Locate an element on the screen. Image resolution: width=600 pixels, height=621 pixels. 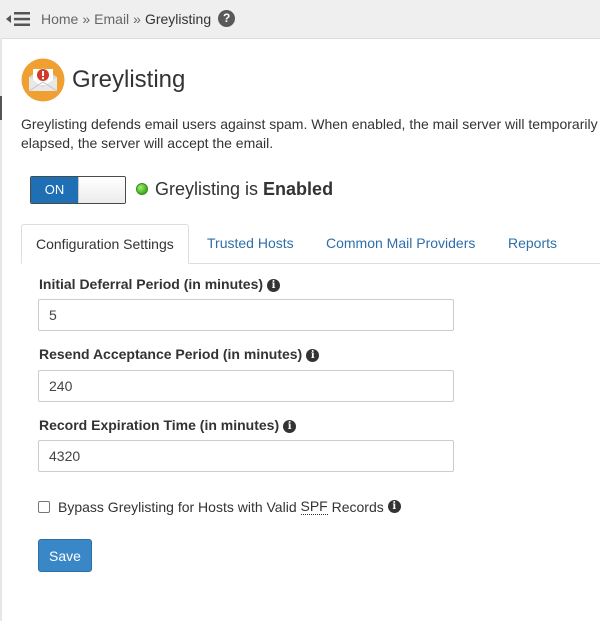
tab-configuration-settings: Configuration Settings is located at coordinates (105, 244).